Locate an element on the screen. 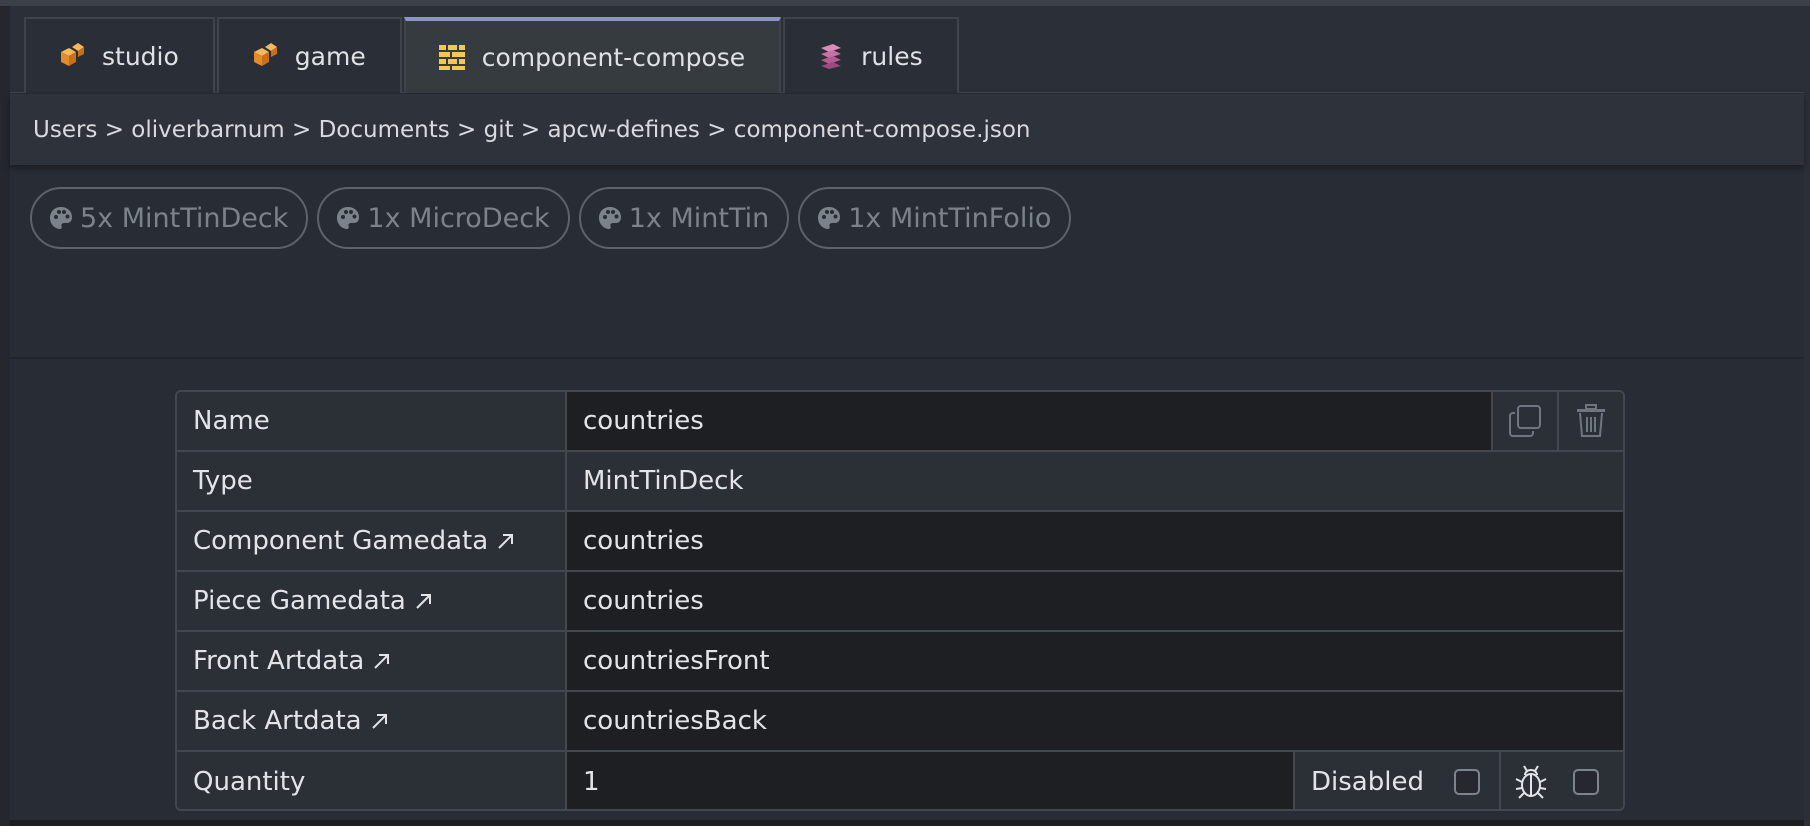  chip-micro-deck: 1x MicroDeck is located at coordinates (443, 218).